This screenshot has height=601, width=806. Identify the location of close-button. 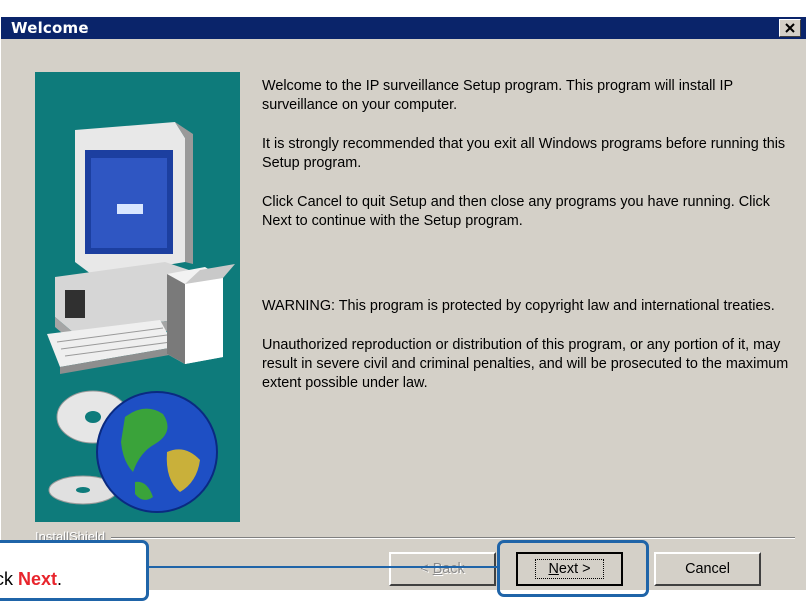
(790, 28).